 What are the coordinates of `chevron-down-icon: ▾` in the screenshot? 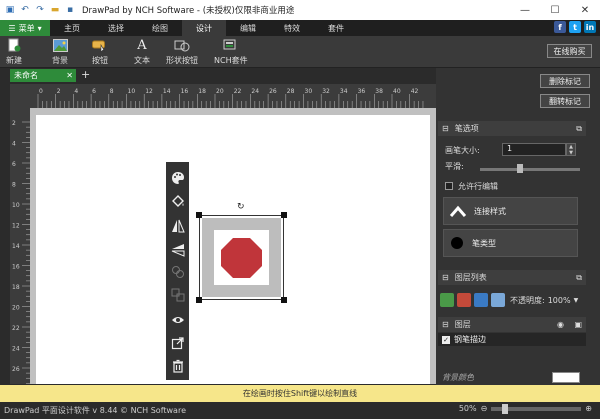 It's located at (39, 28).